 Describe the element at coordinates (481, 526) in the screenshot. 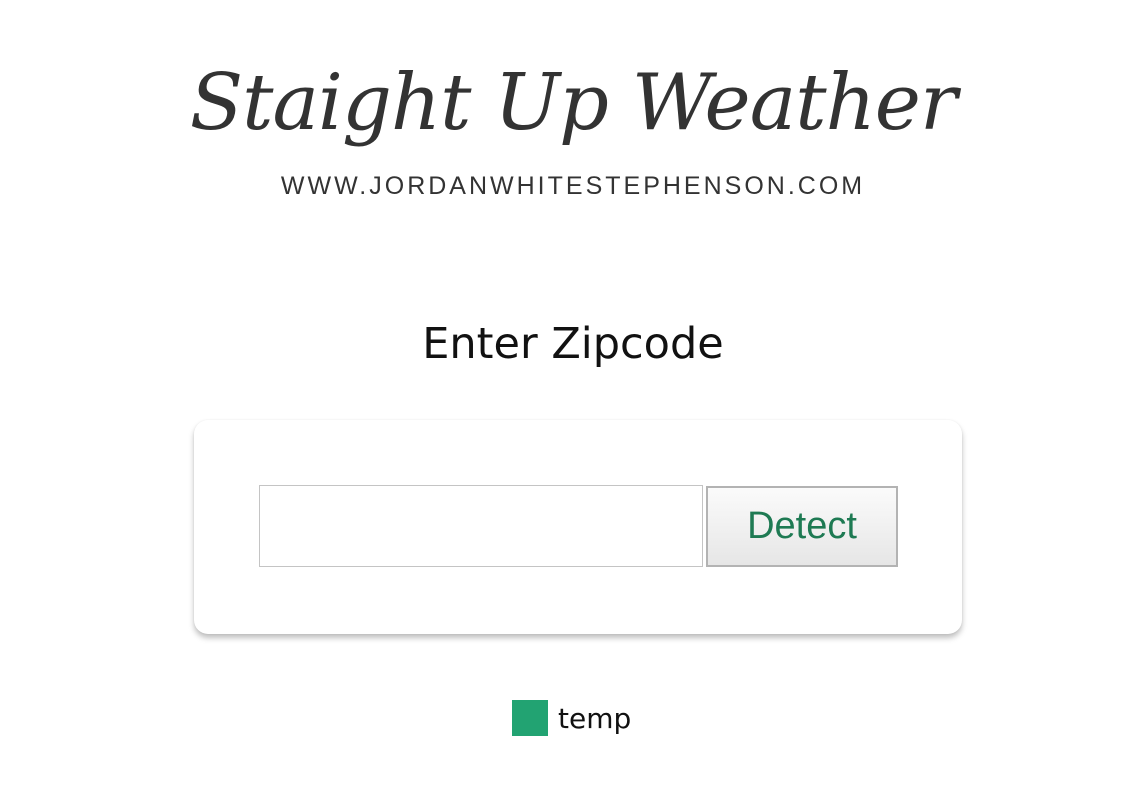

I see `zipcode-input` at that location.